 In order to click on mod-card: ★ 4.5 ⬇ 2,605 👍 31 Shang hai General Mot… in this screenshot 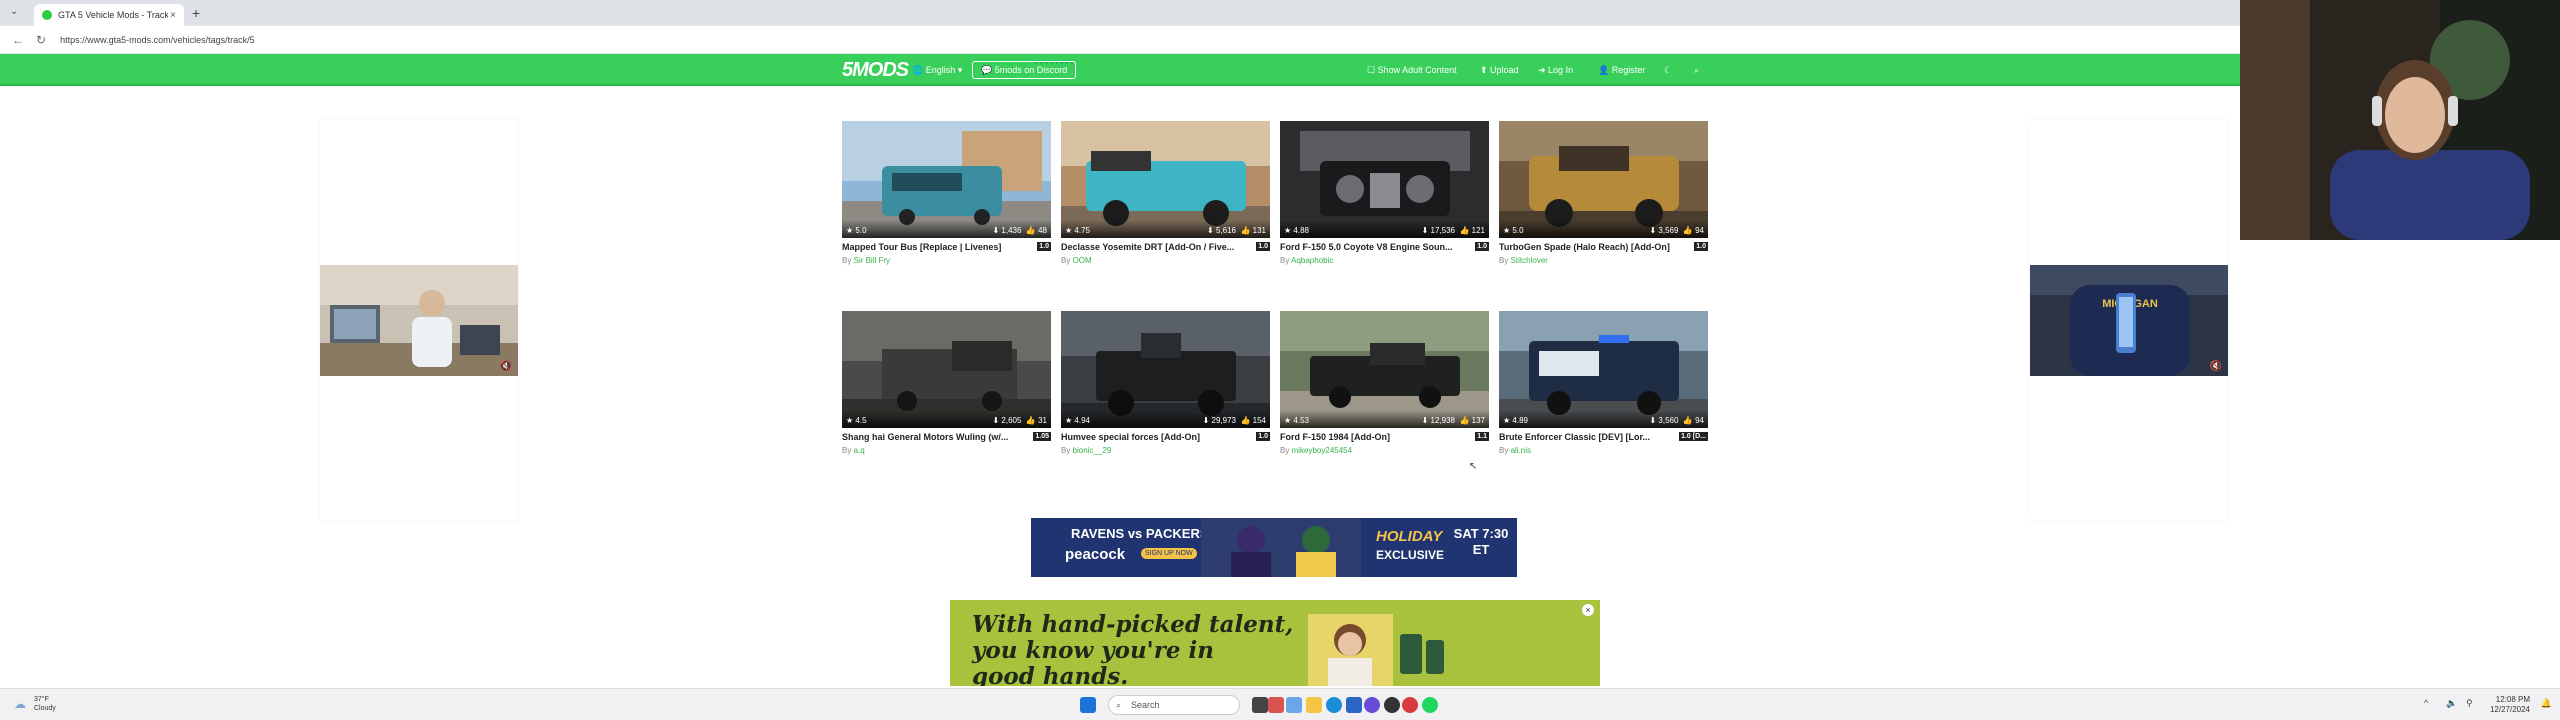, I will do `click(946, 383)`.